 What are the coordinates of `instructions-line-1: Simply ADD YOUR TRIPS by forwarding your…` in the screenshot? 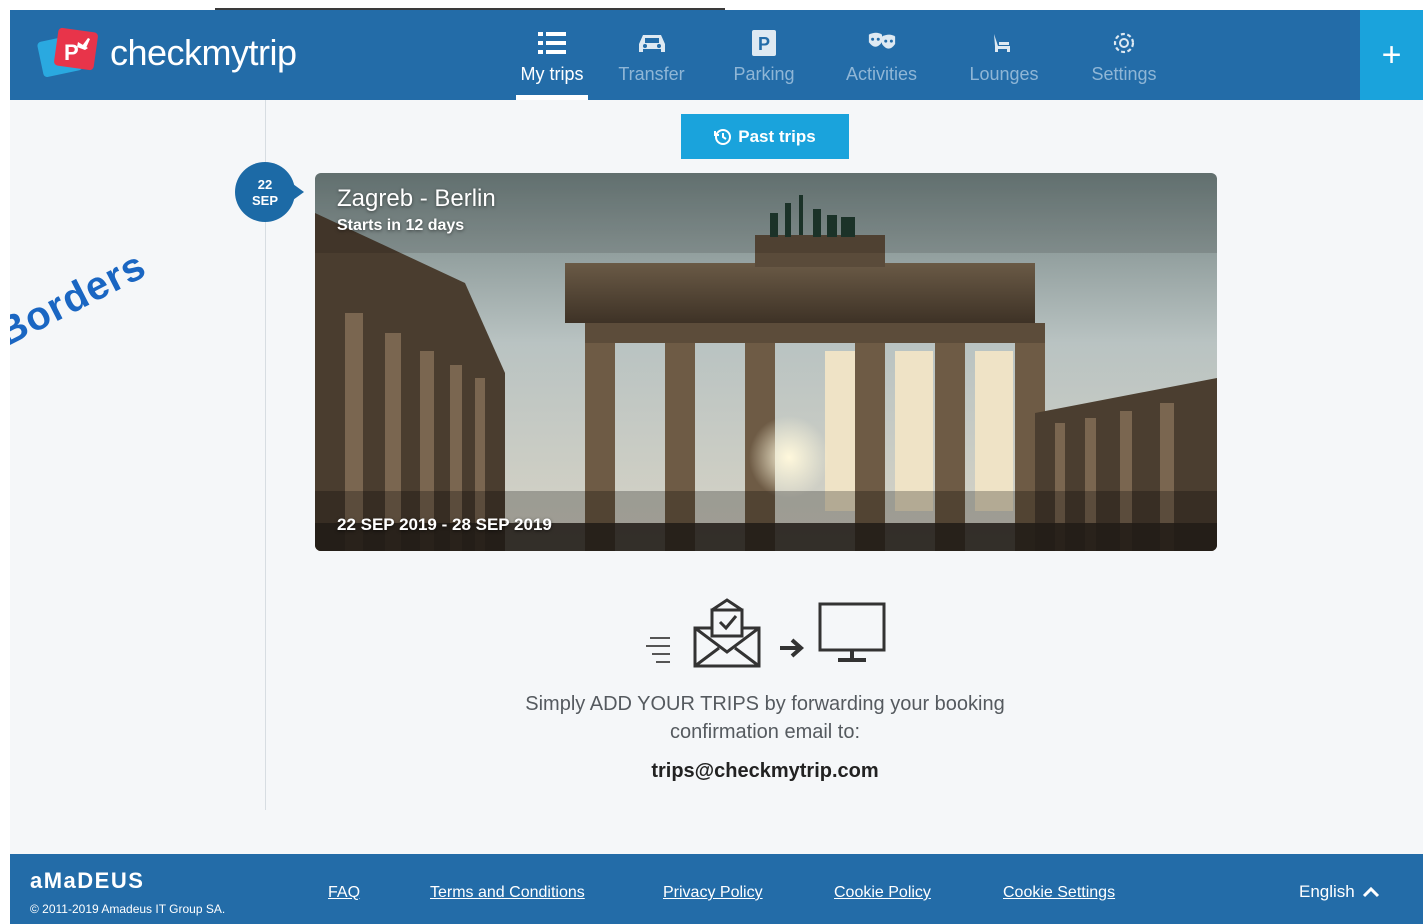 It's located at (765, 704).